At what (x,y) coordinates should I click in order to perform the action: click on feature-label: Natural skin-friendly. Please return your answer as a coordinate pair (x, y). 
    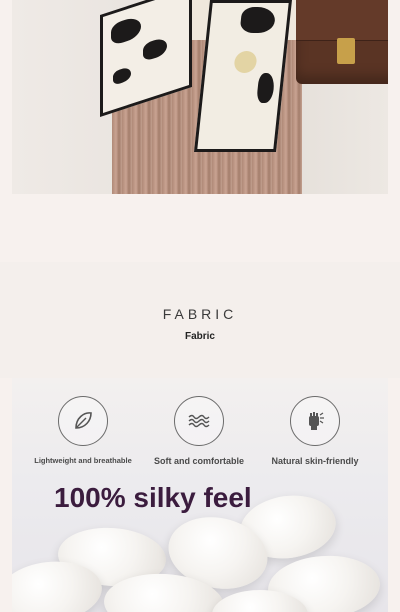
    Looking at the image, I should click on (315, 461).